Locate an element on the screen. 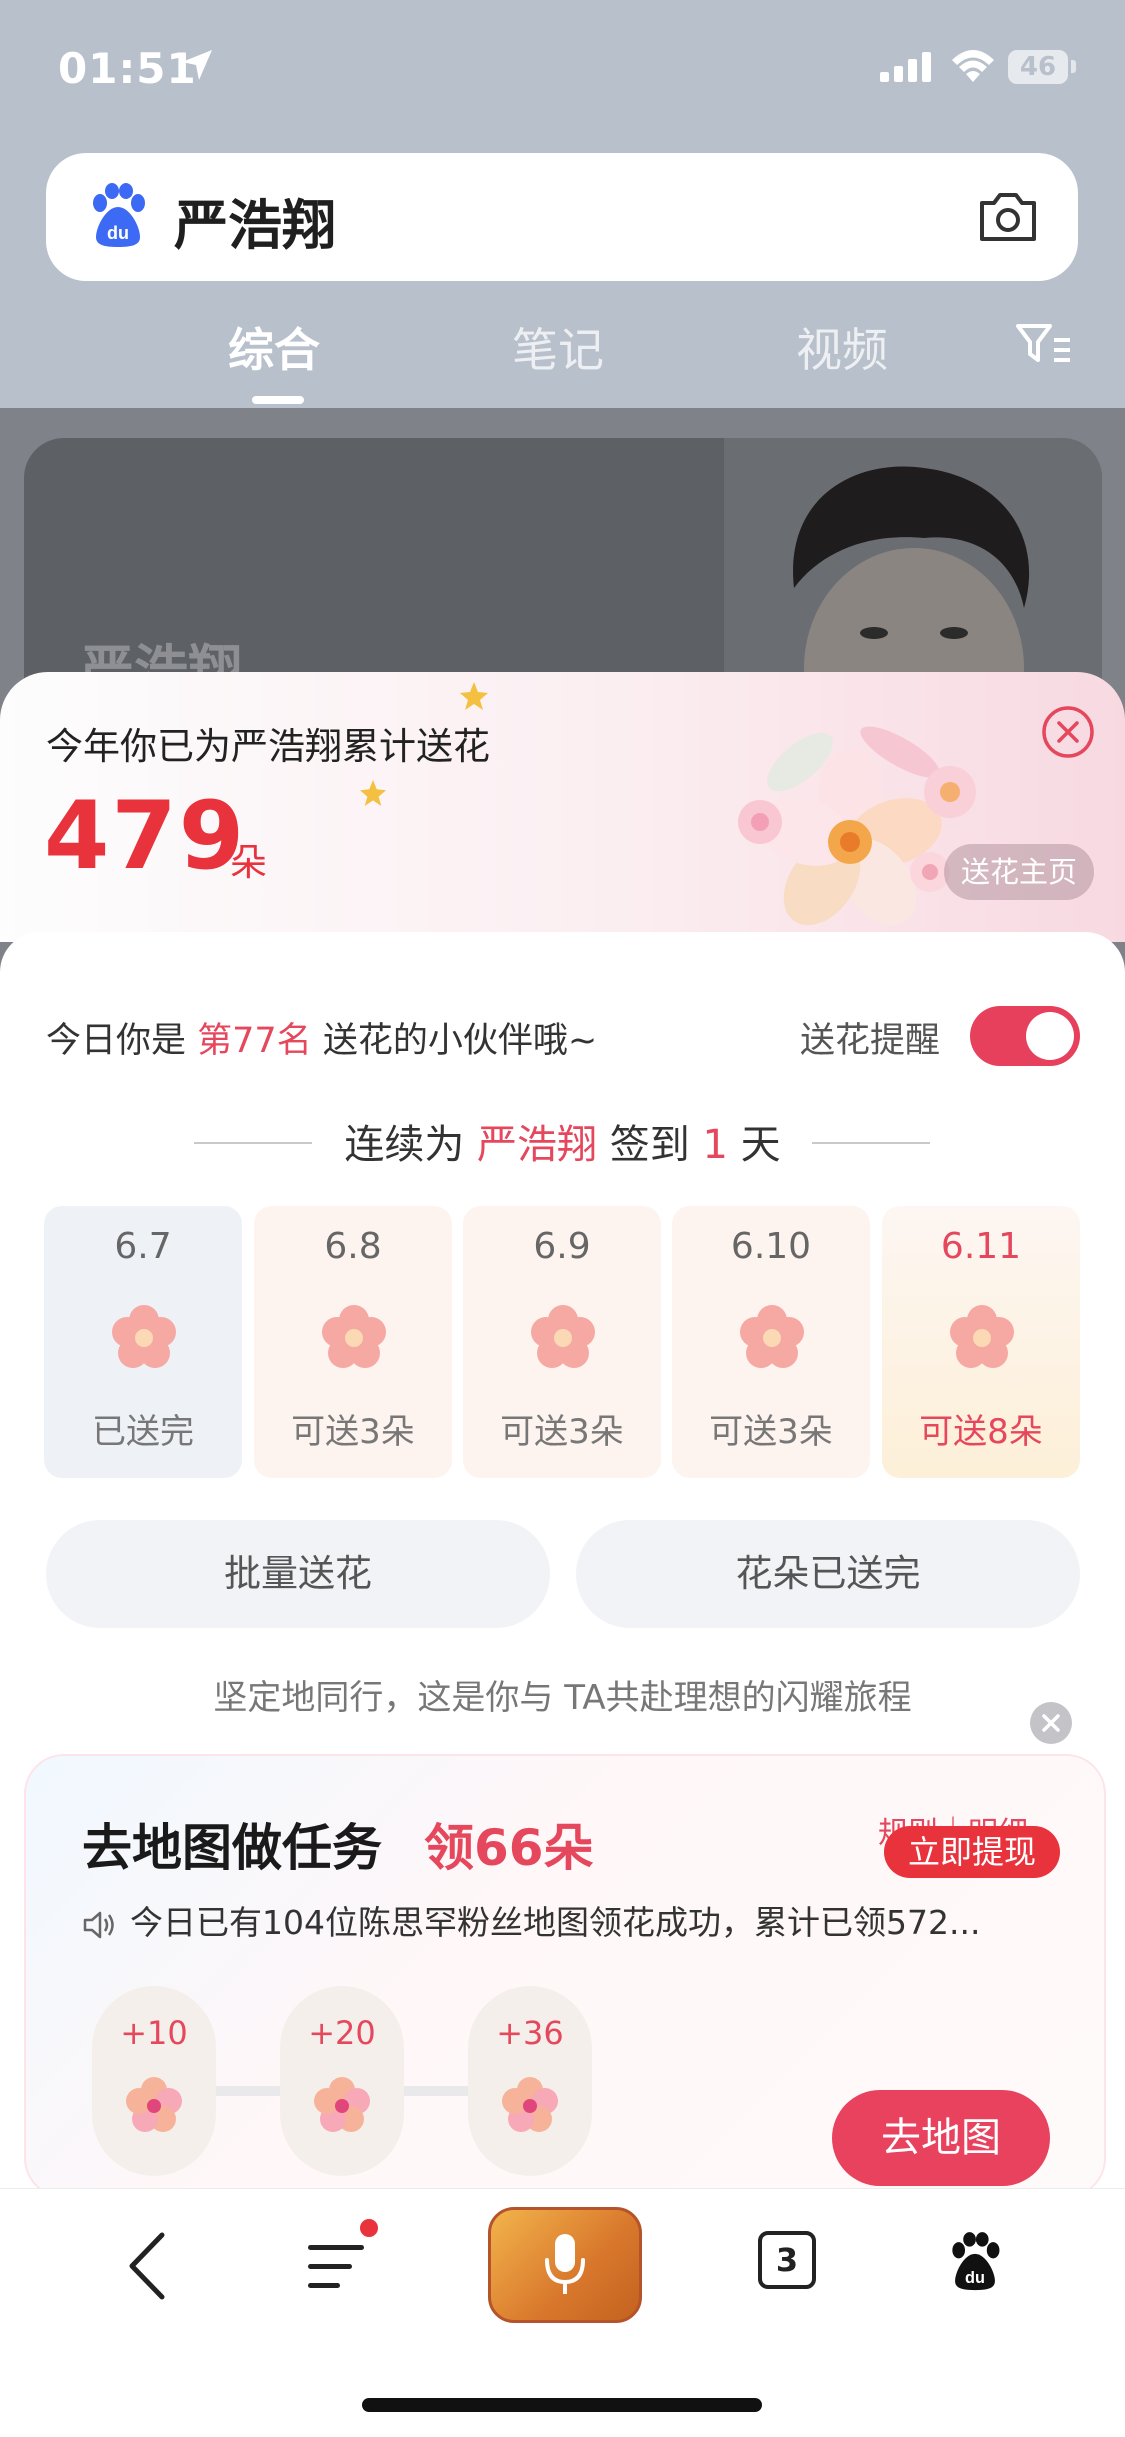 This screenshot has width=1125, height=2437. close-card-icon is located at coordinates (1051, 1723).